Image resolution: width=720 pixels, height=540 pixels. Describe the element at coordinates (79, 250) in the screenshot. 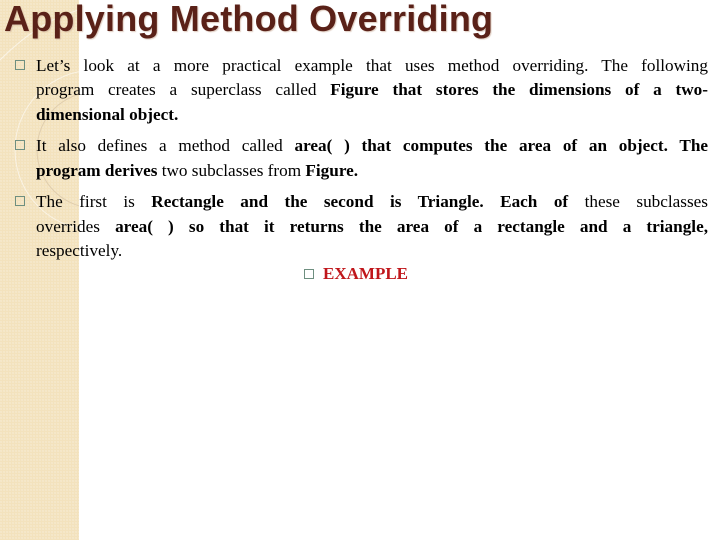

I see `text: respectively.` at that location.